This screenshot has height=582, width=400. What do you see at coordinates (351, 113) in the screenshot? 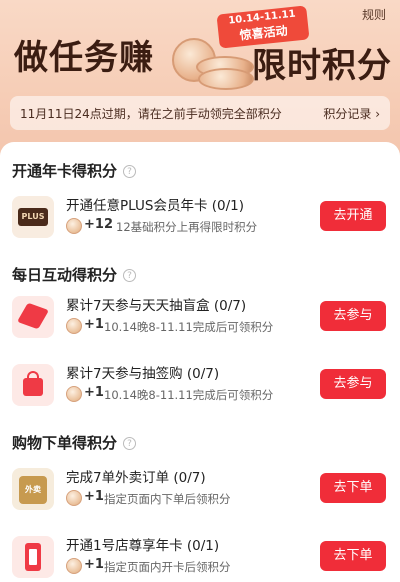
I see `points-record-link: 积分记录 ›` at bounding box center [351, 113].